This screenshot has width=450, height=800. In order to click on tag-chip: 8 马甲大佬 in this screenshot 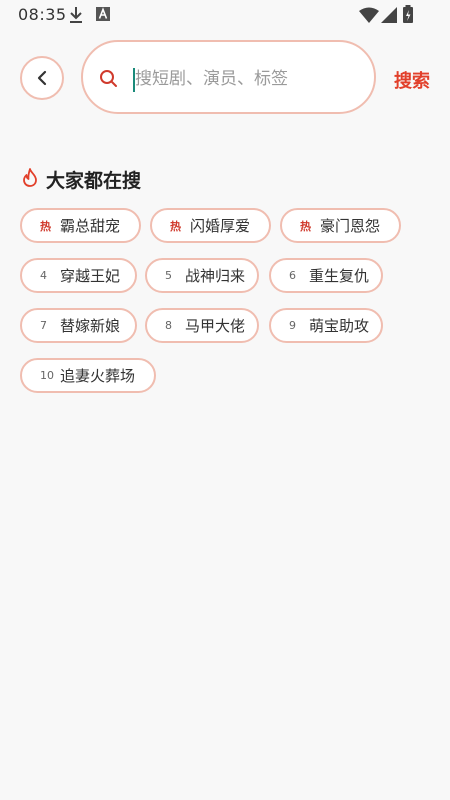, I will do `click(202, 325)`.